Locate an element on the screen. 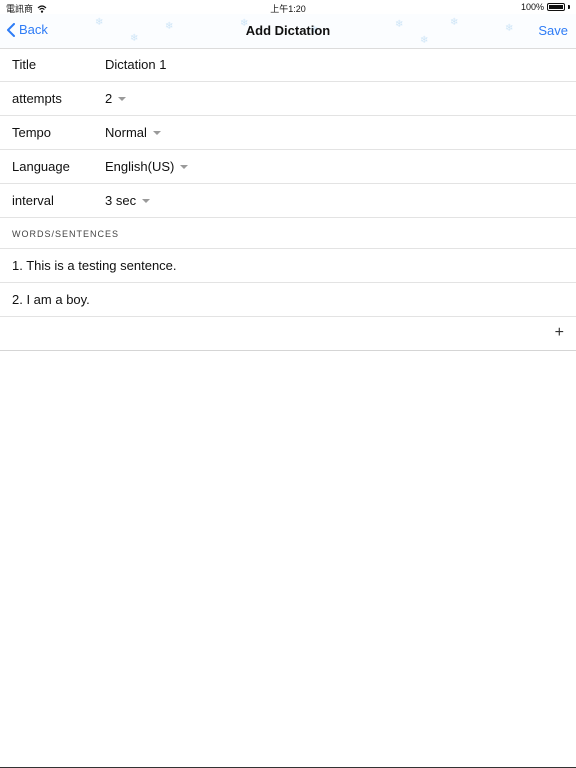  interval-label: interval is located at coordinates (33, 200).